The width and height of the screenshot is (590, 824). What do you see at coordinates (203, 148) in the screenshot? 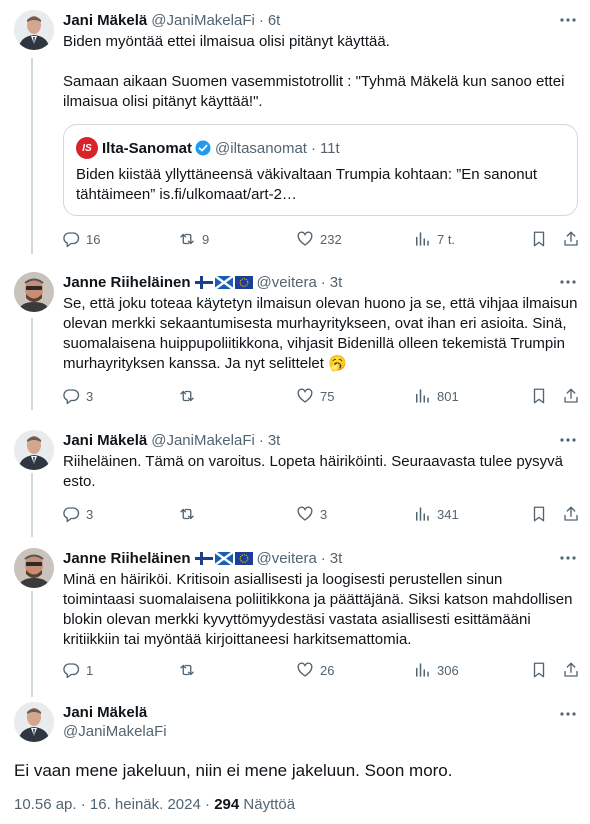
I see `verified-badge-icon` at bounding box center [203, 148].